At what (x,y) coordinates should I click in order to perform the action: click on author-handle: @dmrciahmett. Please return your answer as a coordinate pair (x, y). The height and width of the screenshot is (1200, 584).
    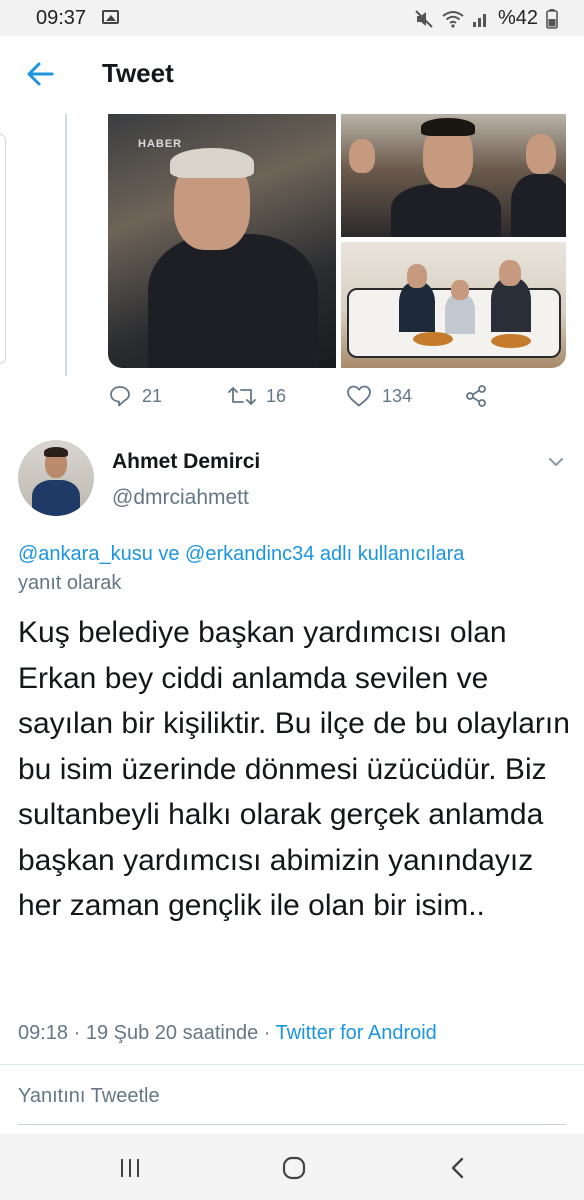
    Looking at the image, I should click on (180, 498).